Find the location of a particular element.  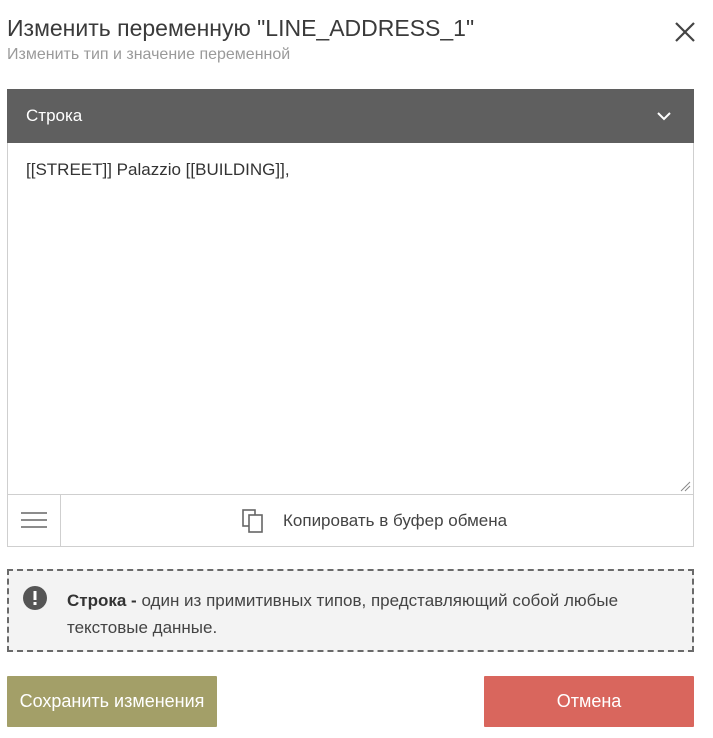

resize-grip-icon is located at coordinates (685, 486).